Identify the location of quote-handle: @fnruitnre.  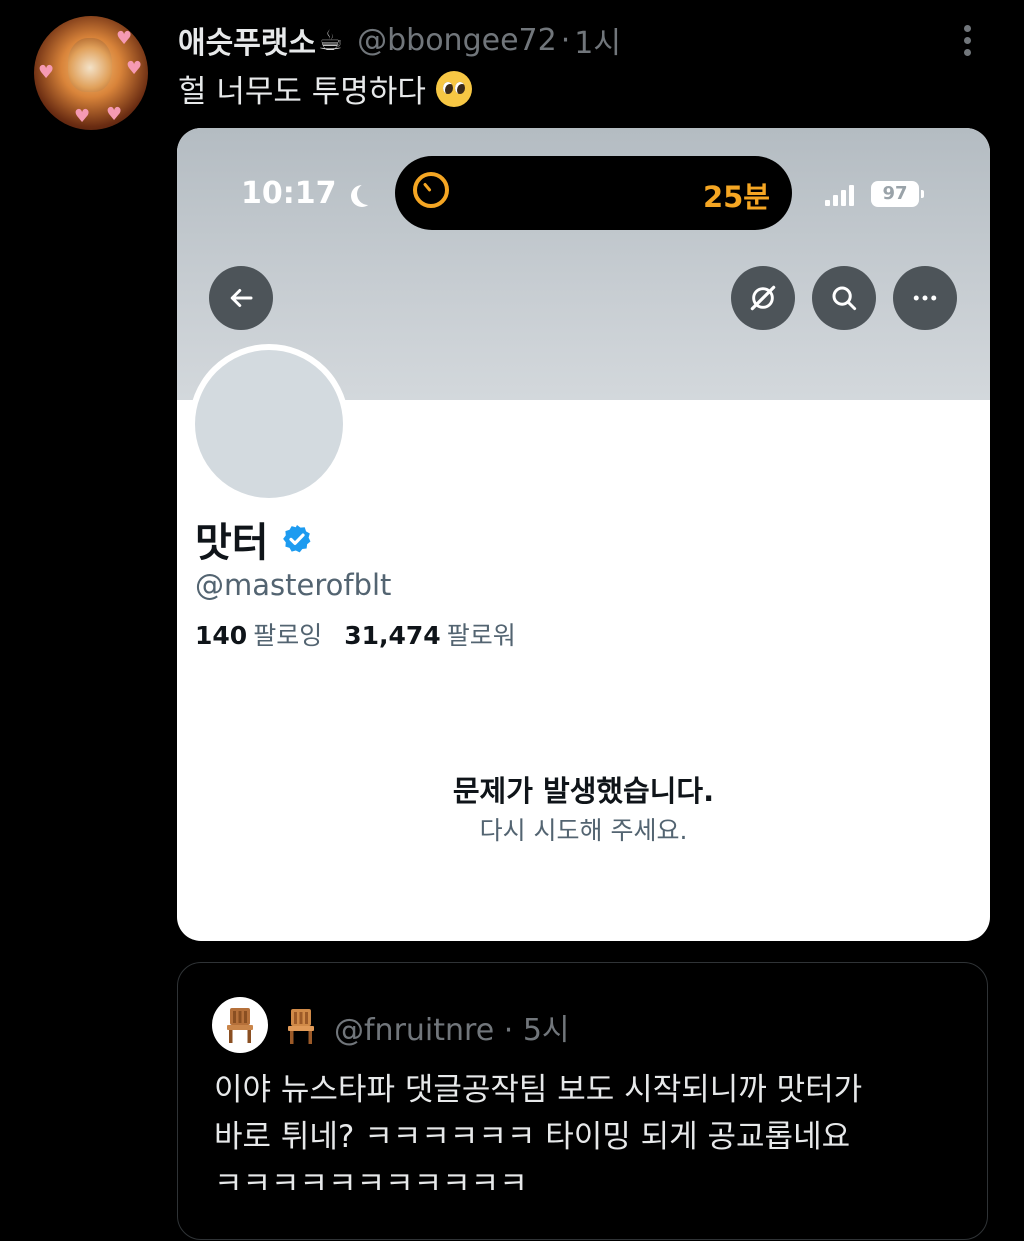
(414, 1030).